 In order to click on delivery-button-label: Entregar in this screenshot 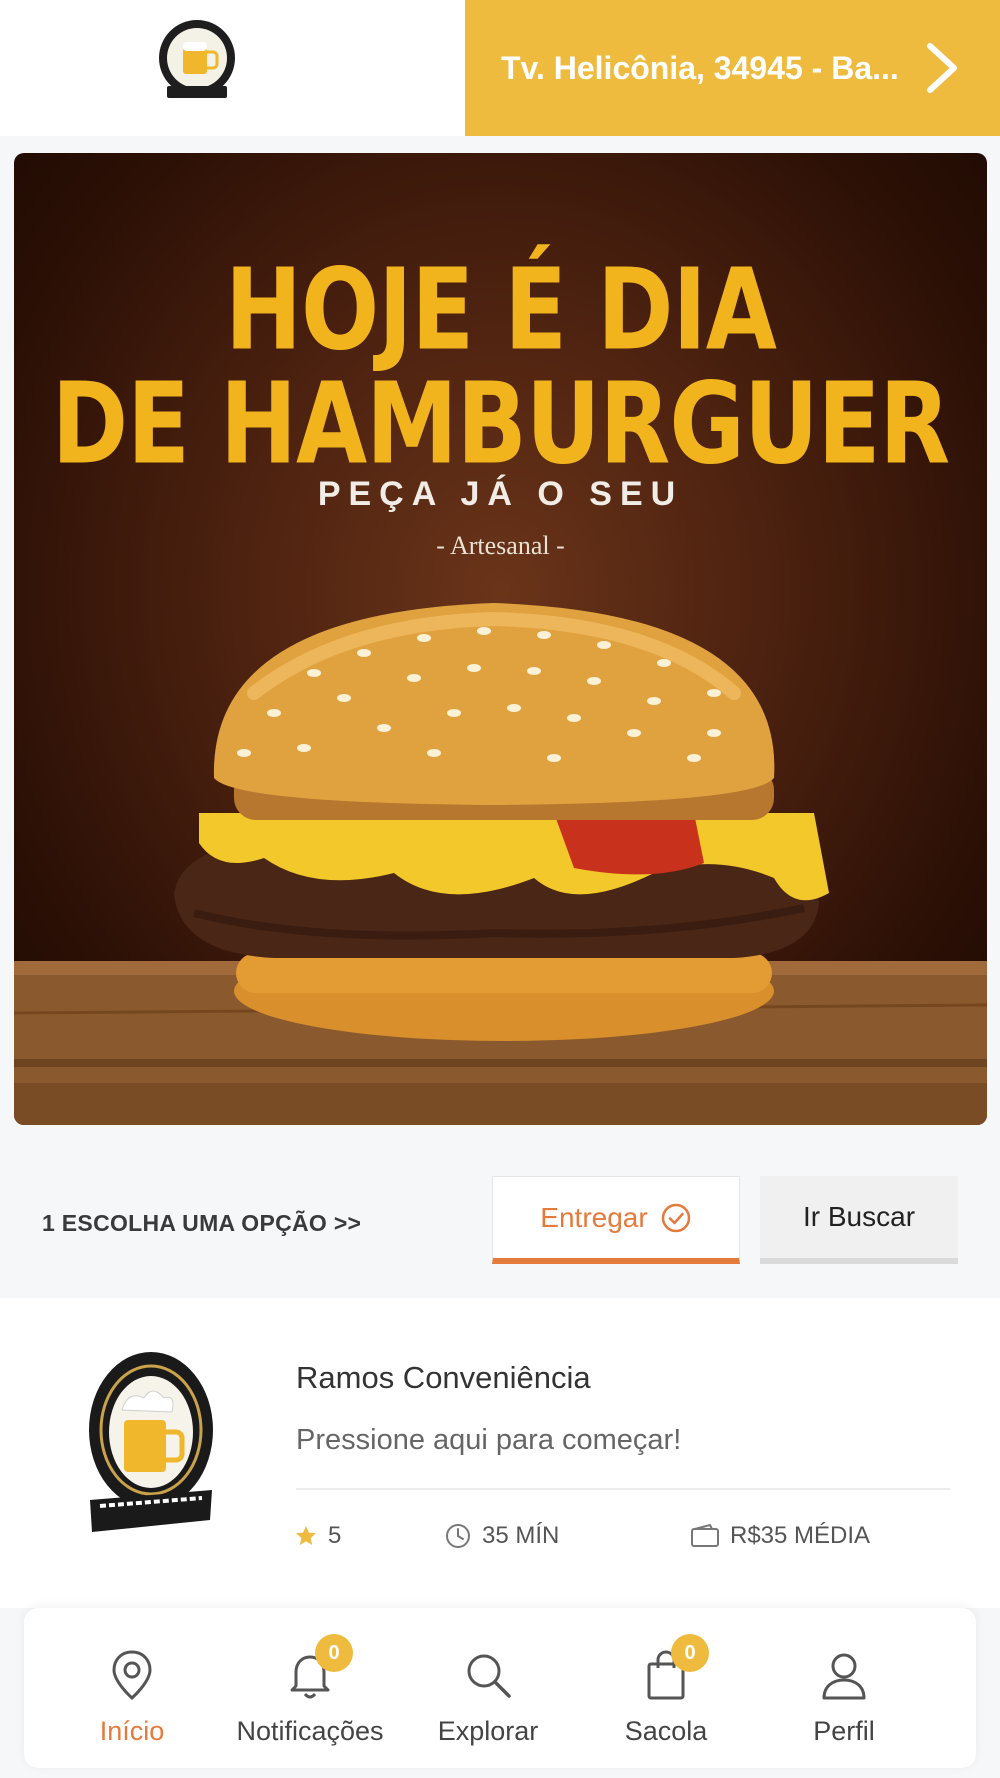, I will do `click(594, 1217)`.